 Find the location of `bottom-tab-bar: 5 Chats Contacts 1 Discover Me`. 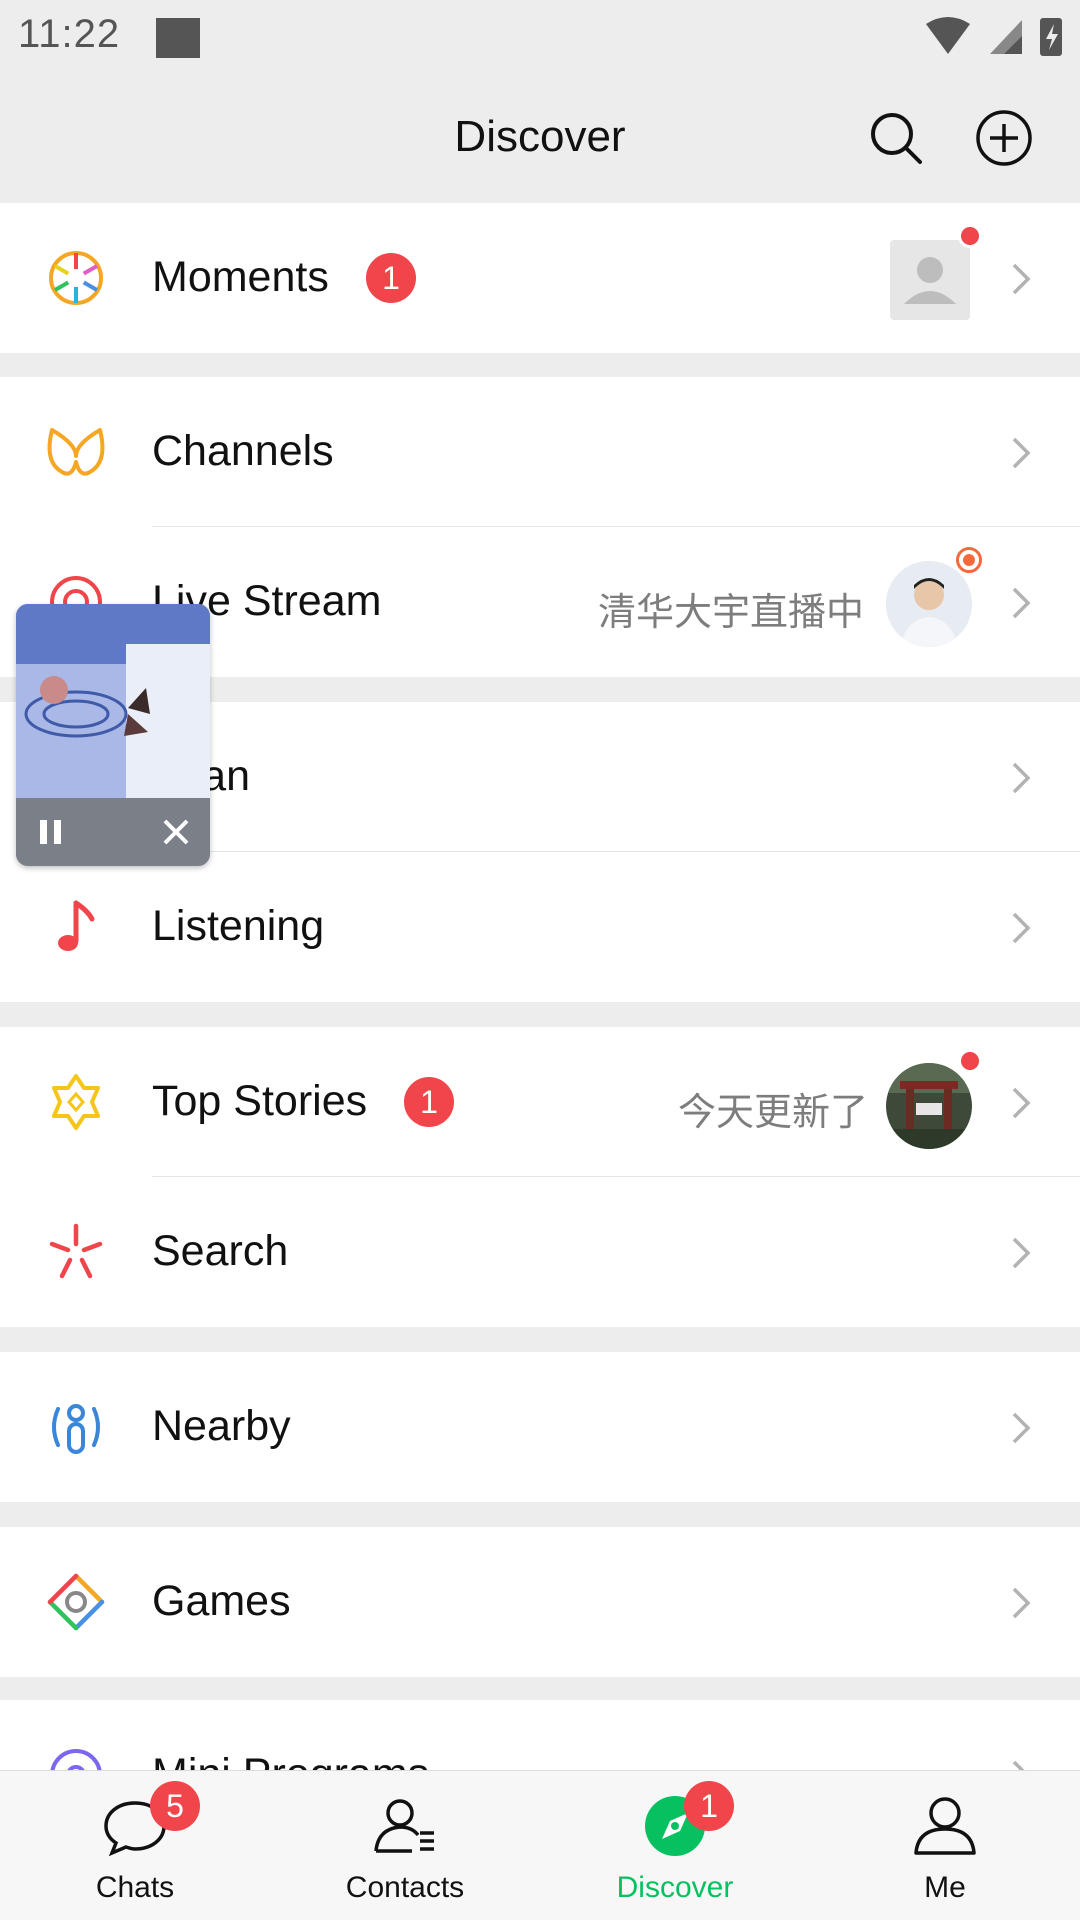

bottom-tab-bar: 5 Chats Contacts 1 Discover Me is located at coordinates (540, 1845).